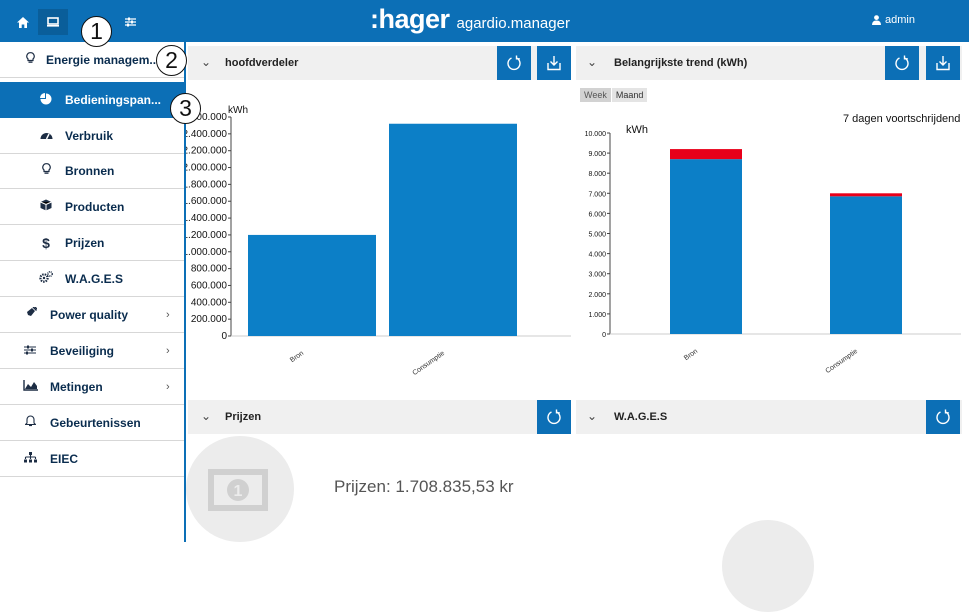 The width and height of the screenshot is (969, 612). I want to click on bar-consumptie, so click(453, 229).